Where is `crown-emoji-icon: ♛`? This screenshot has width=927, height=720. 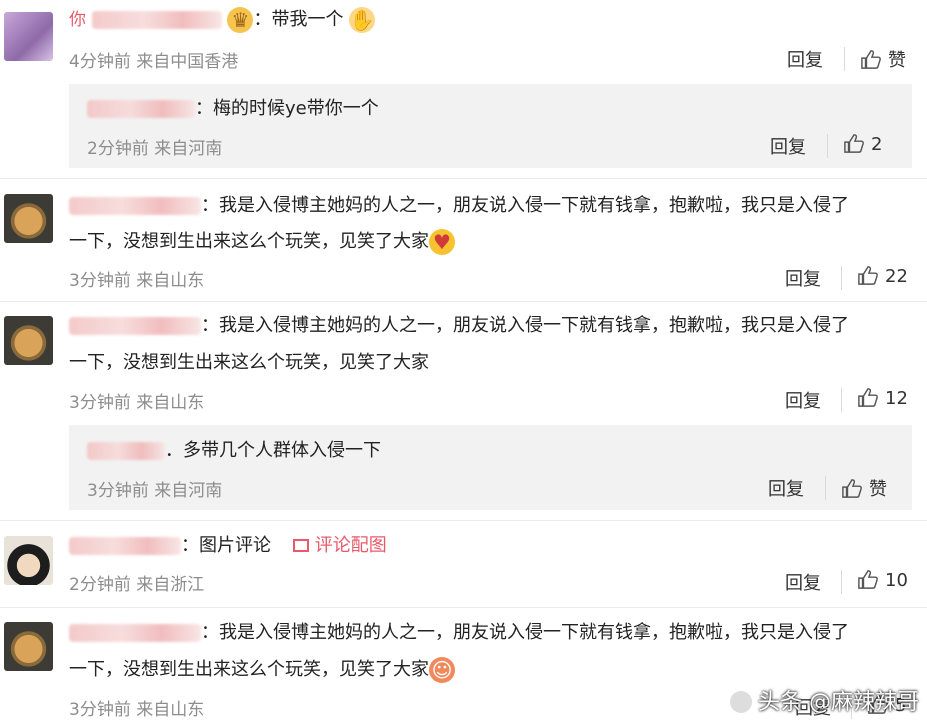 crown-emoji-icon: ♛ is located at coordinates (240, 20).